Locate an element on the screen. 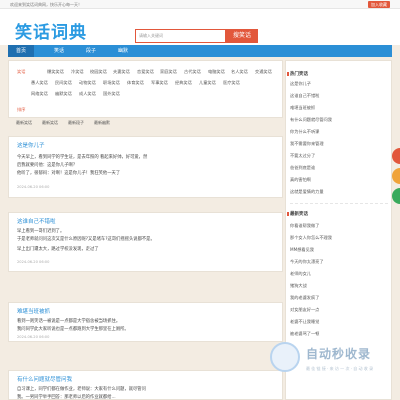 This screenshot has height=400, width=400. filter-item: 夫妻笑话 is located at coordinates (121, 72).